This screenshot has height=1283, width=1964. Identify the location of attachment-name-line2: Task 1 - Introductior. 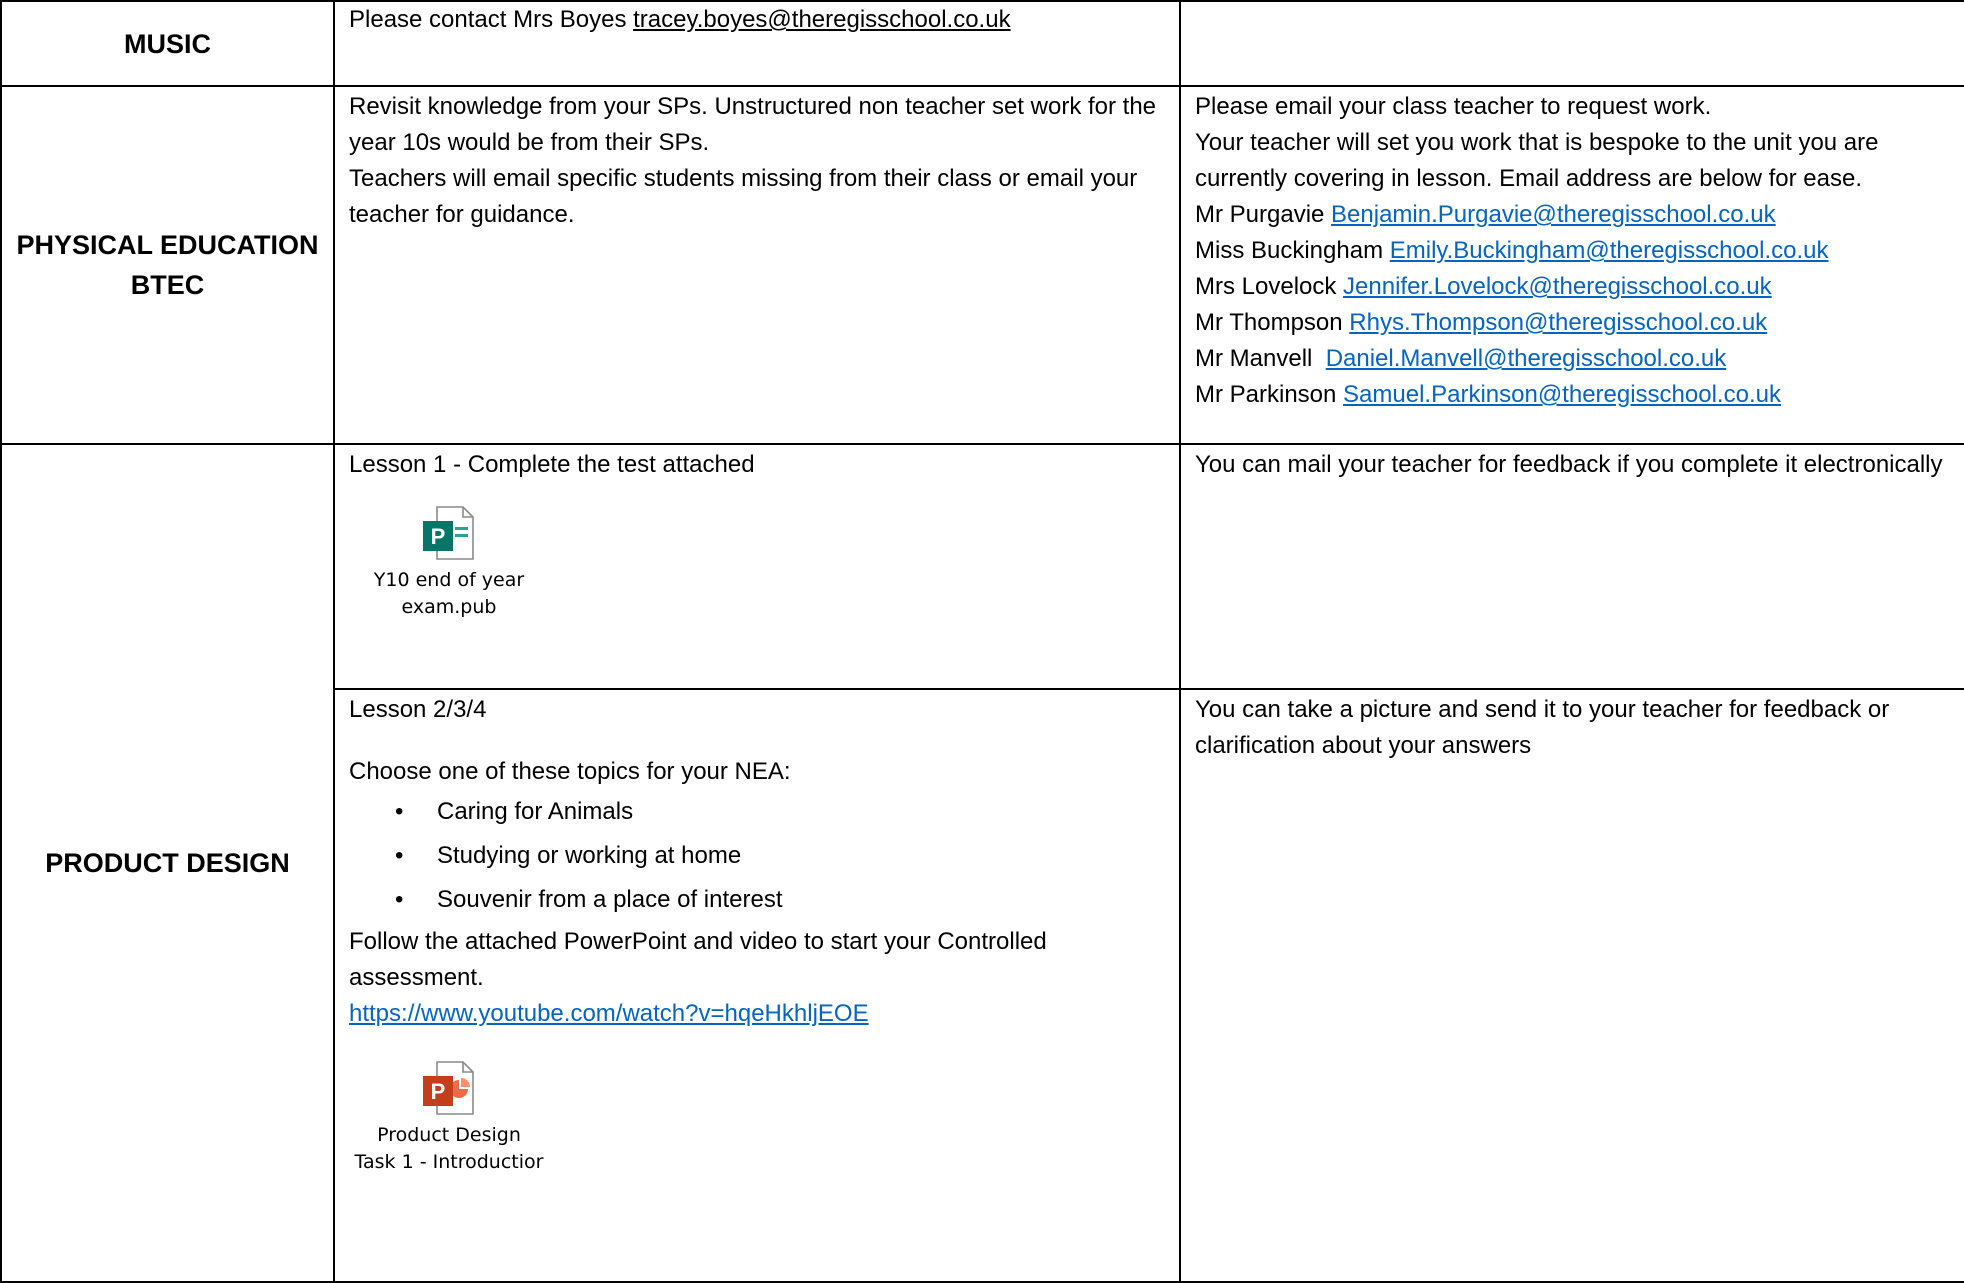
(449, 1162).